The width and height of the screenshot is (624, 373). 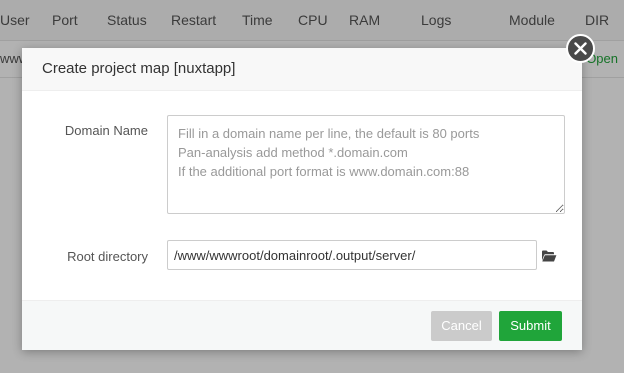 I want to click on cancel-button: Cancel, so click(x=461, y=326).